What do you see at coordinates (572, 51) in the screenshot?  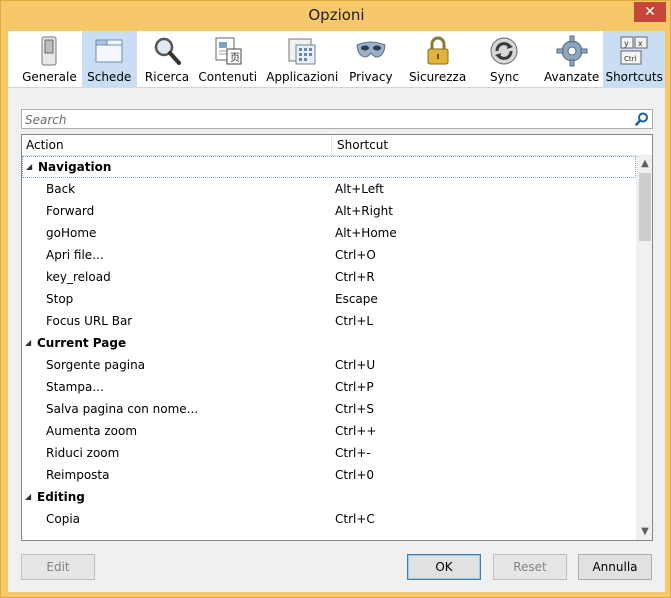 I see `gear-icon` at bounding box center [572, 51].